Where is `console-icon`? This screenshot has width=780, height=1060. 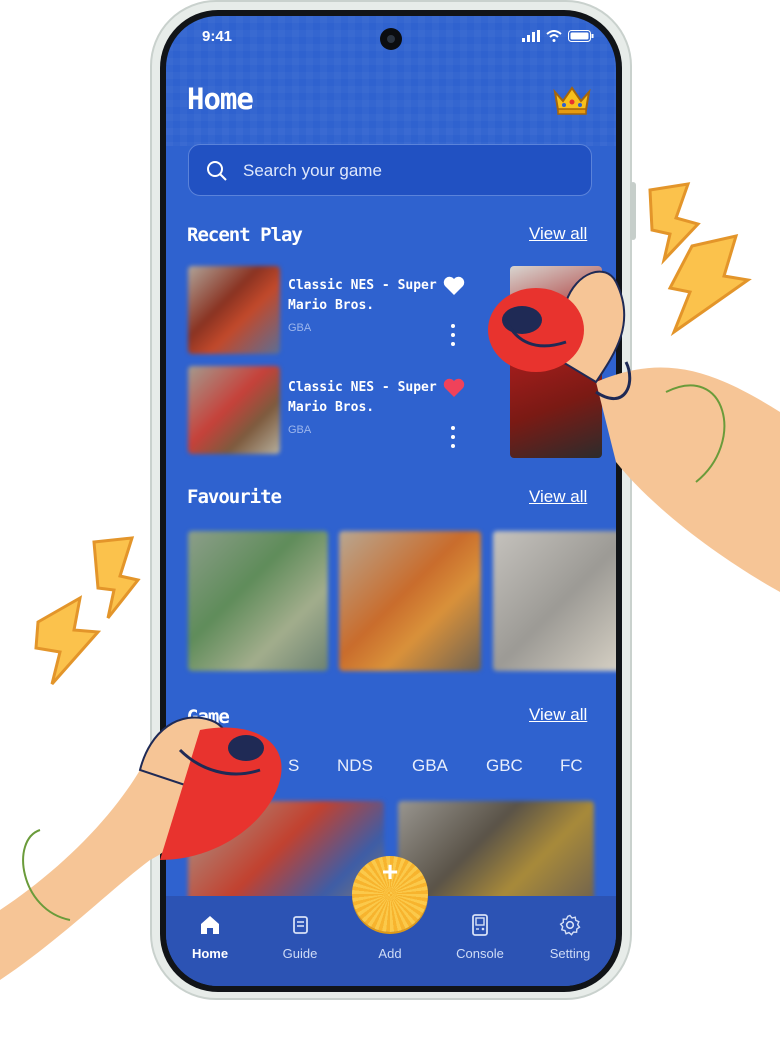 console-icon is located at coordinates (480, 925).